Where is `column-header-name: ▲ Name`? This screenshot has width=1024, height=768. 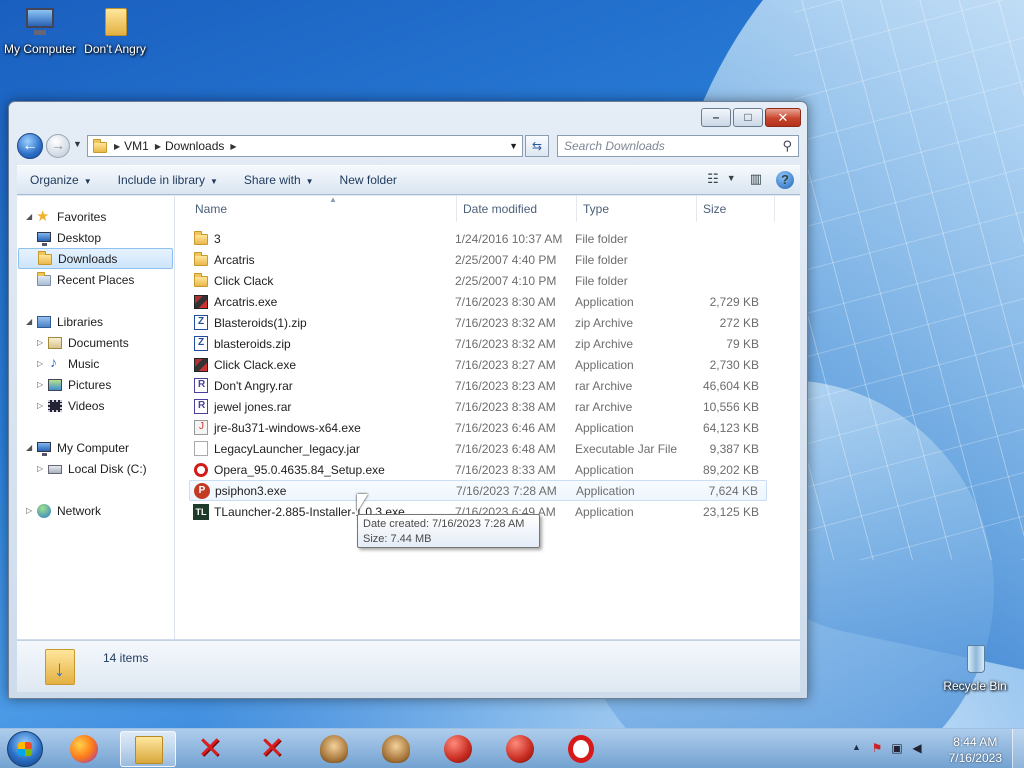
column-header-name: ▲ Name is located at coordinates (323, 208).